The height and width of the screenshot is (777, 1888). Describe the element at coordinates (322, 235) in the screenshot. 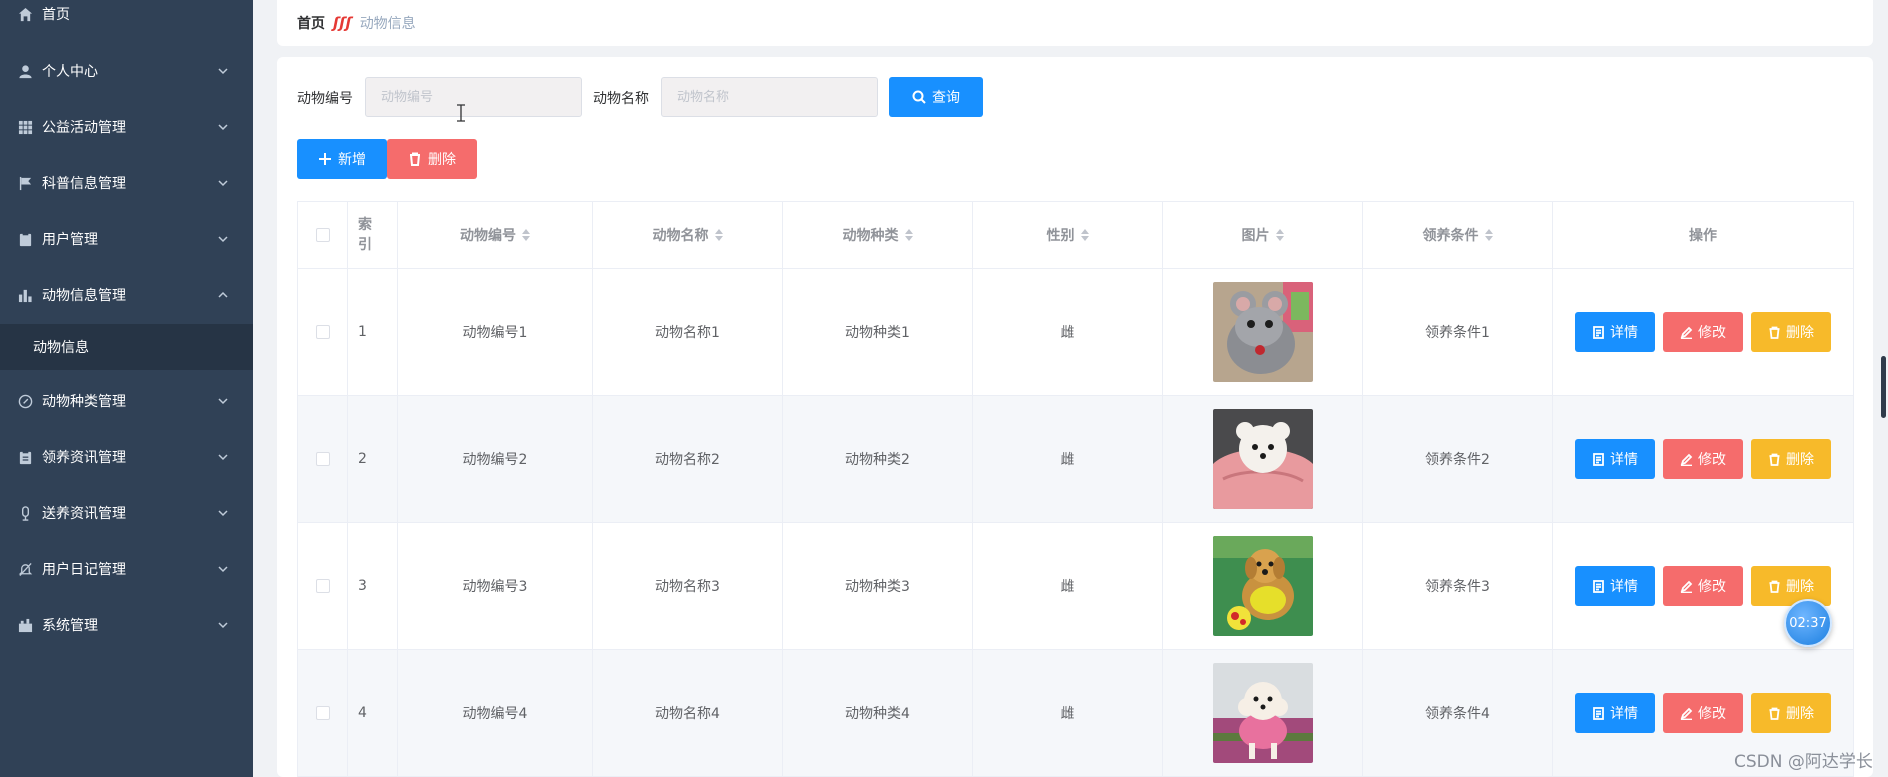

I see `select-all-checkbox` at that location.